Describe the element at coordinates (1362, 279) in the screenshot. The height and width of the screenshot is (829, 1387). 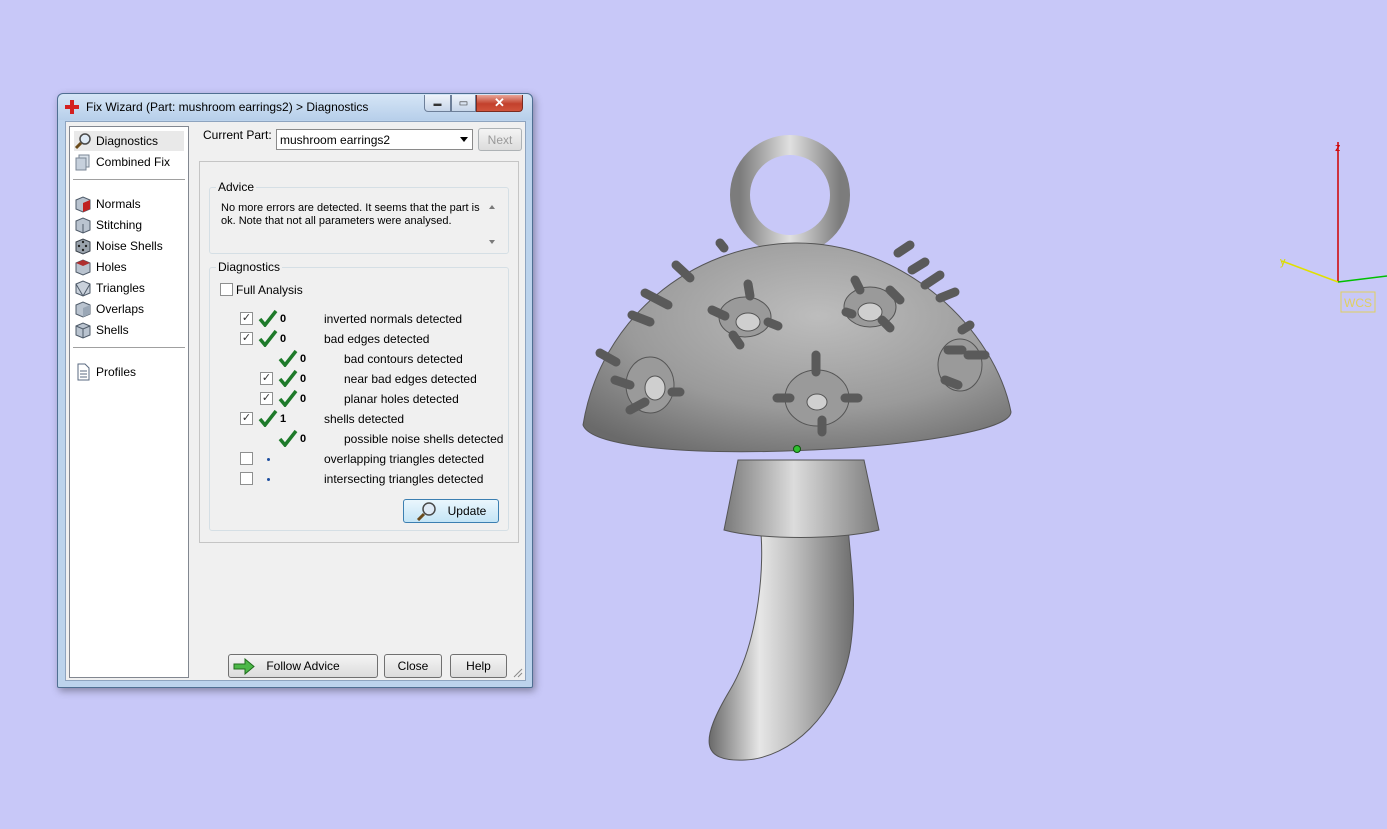
I see `x-axis` at that location.